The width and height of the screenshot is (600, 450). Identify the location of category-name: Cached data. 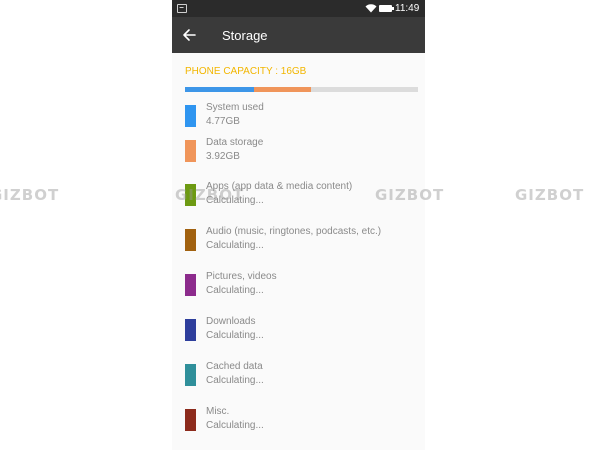
(234, 366).